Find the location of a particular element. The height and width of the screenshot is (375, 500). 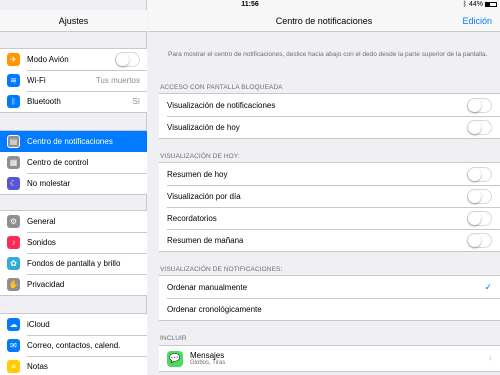

sidebar-item-value: Sí is located at coordinates (136, 101).